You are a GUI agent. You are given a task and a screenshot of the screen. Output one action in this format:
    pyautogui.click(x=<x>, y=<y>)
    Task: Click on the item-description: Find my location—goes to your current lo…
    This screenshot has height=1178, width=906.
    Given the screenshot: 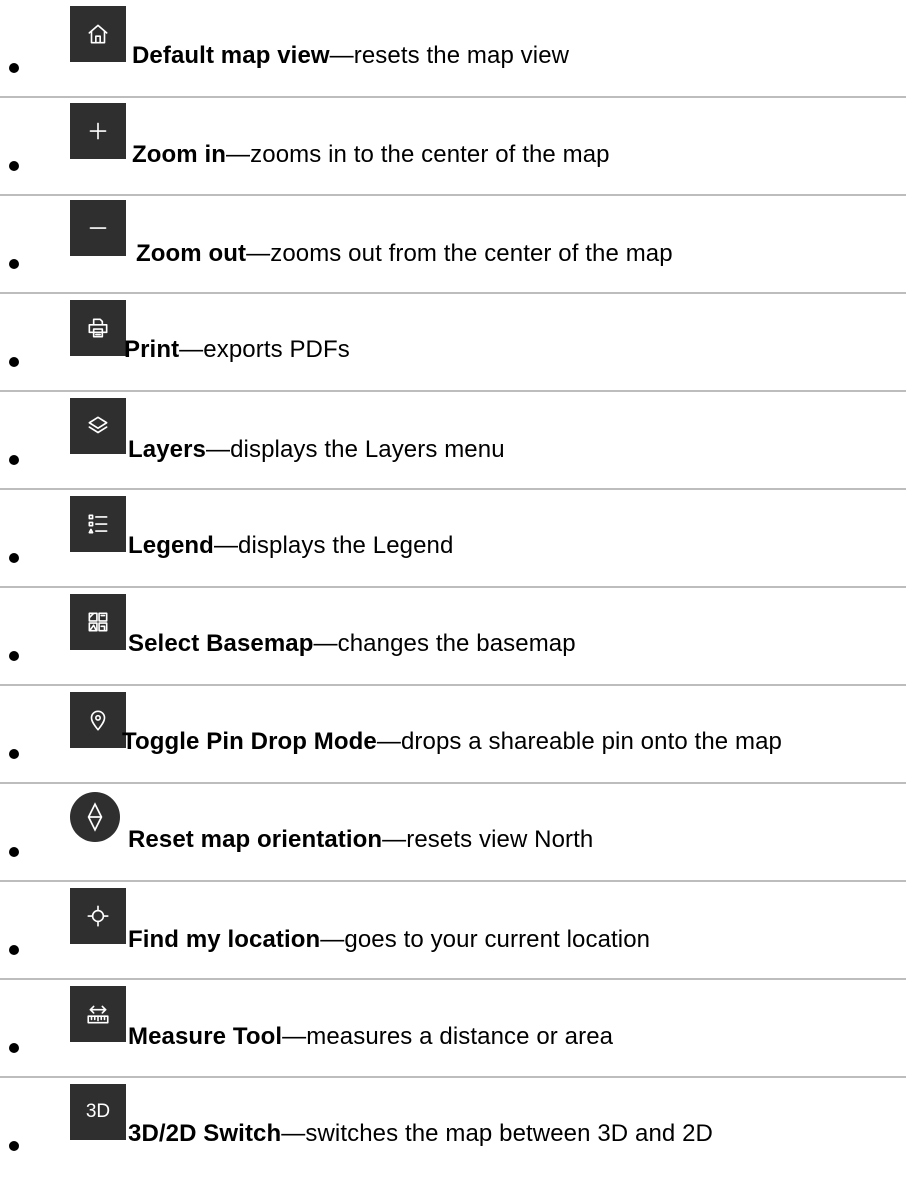 What is the action you would take?
    pyautogui.click(x=389, y=940)
    